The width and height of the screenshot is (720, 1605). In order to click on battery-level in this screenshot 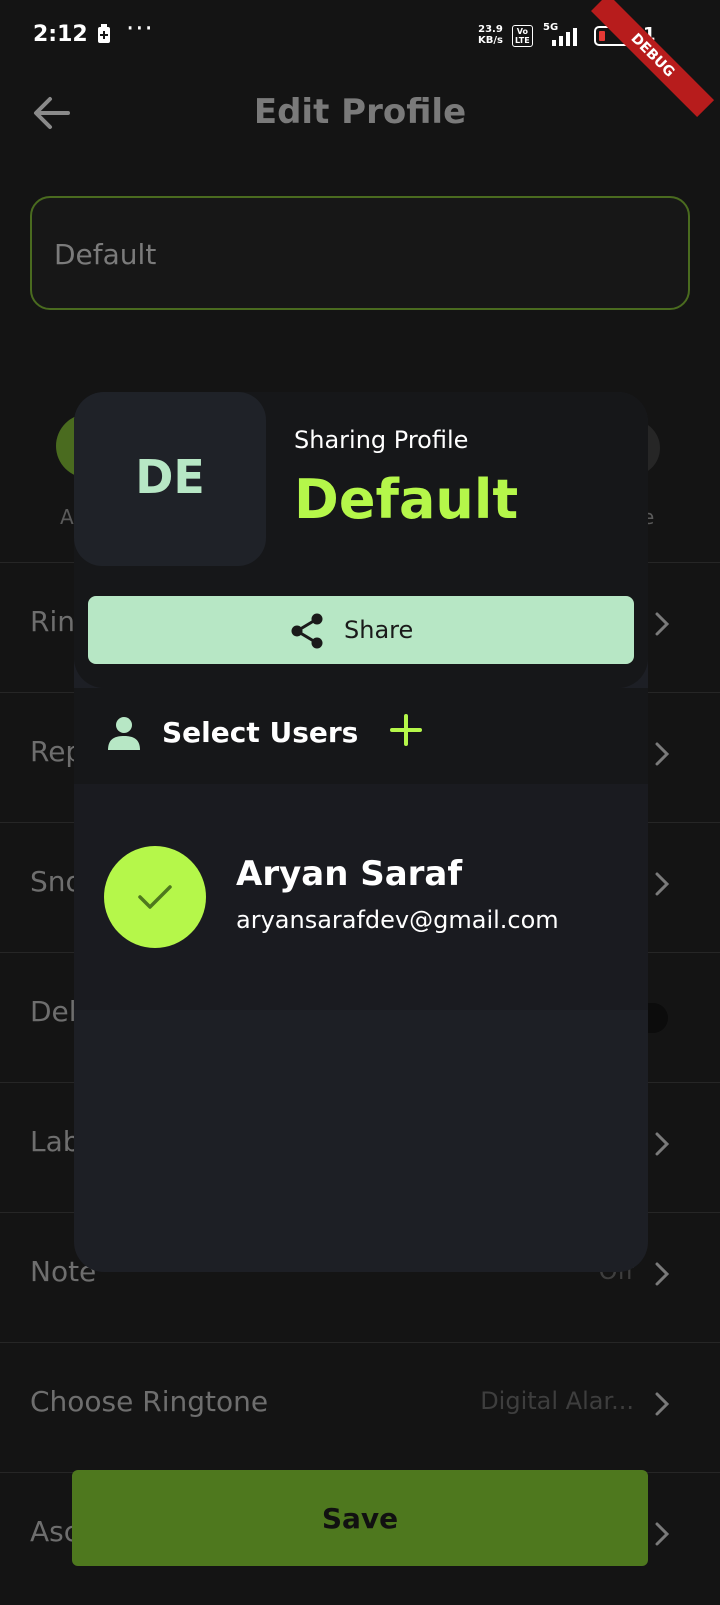, I will do `click(602, 36)`.